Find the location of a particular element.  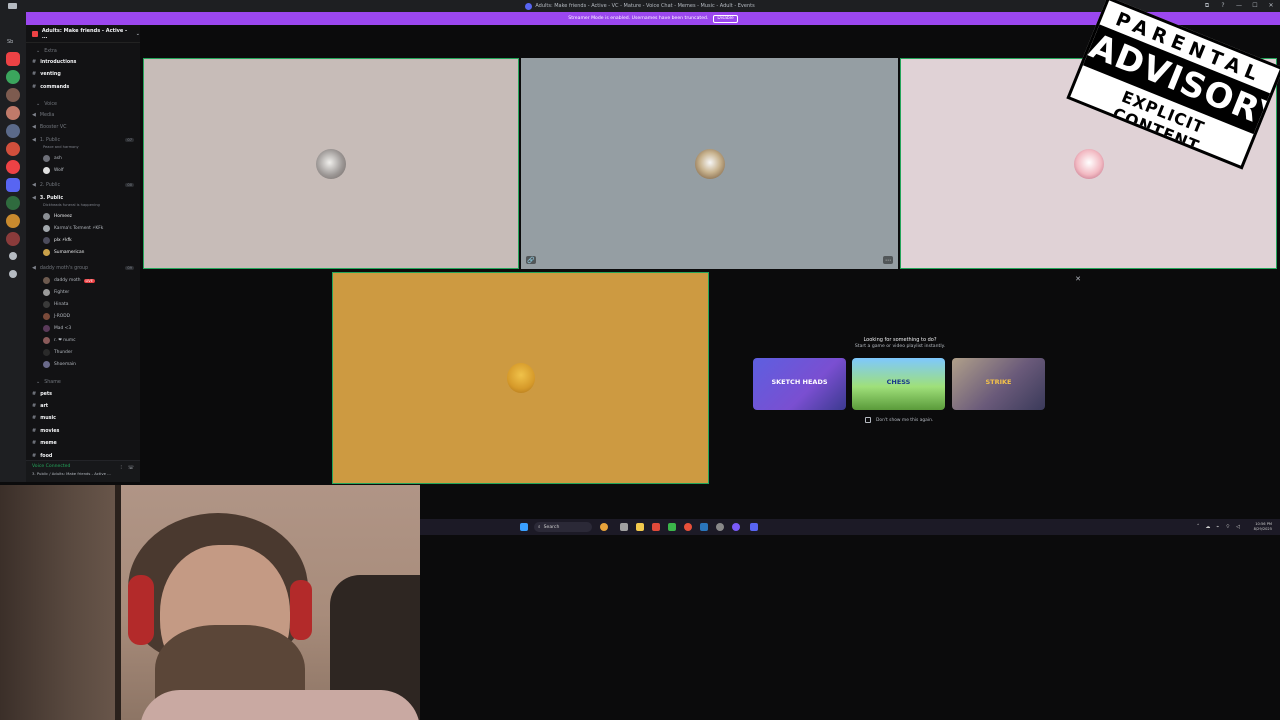

file-explorer-icon is located at coordinates (640, 527).